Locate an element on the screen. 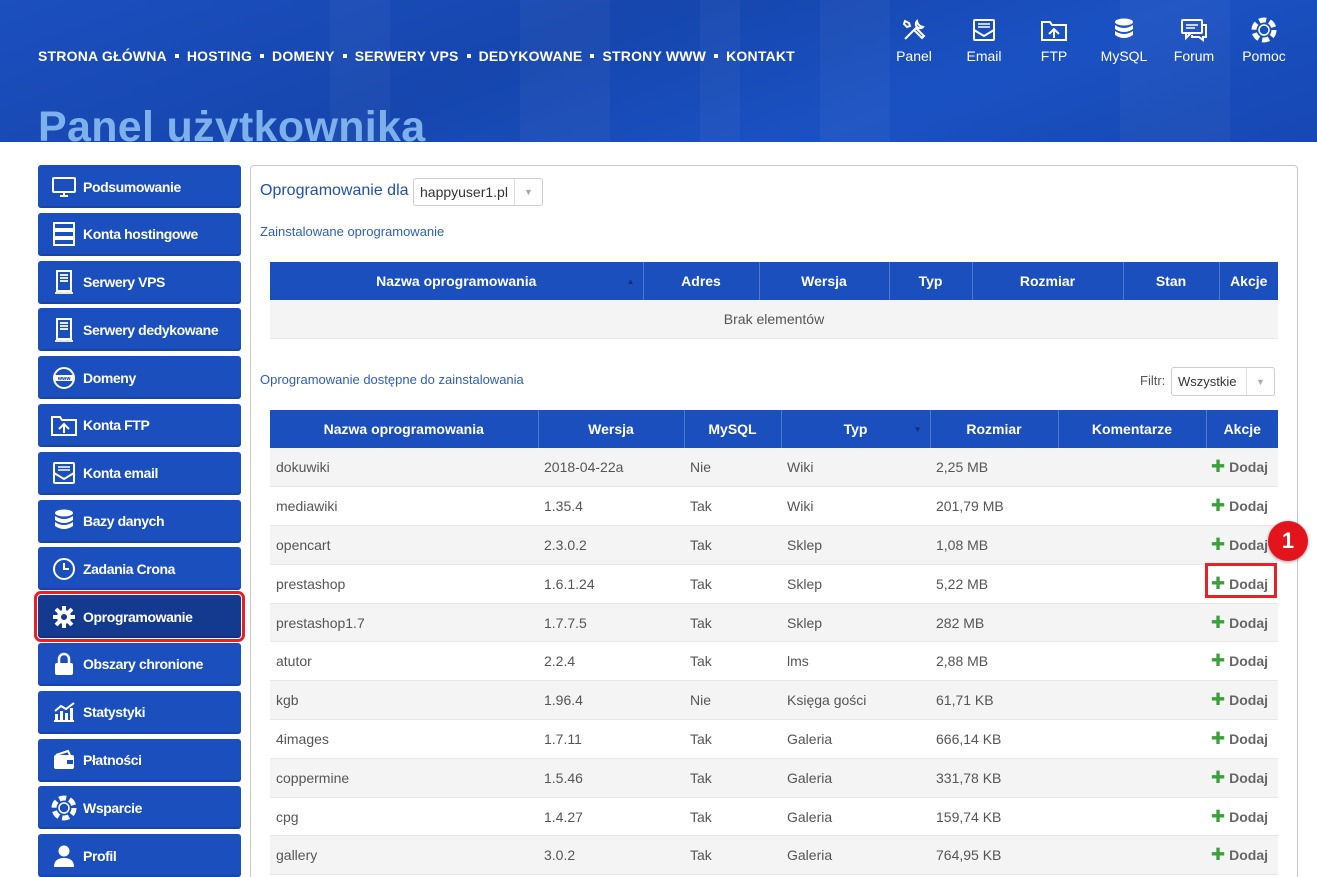 The width and height of the screenshot is (1317, 877). cell: opencart is located at coordinates (404, 545).